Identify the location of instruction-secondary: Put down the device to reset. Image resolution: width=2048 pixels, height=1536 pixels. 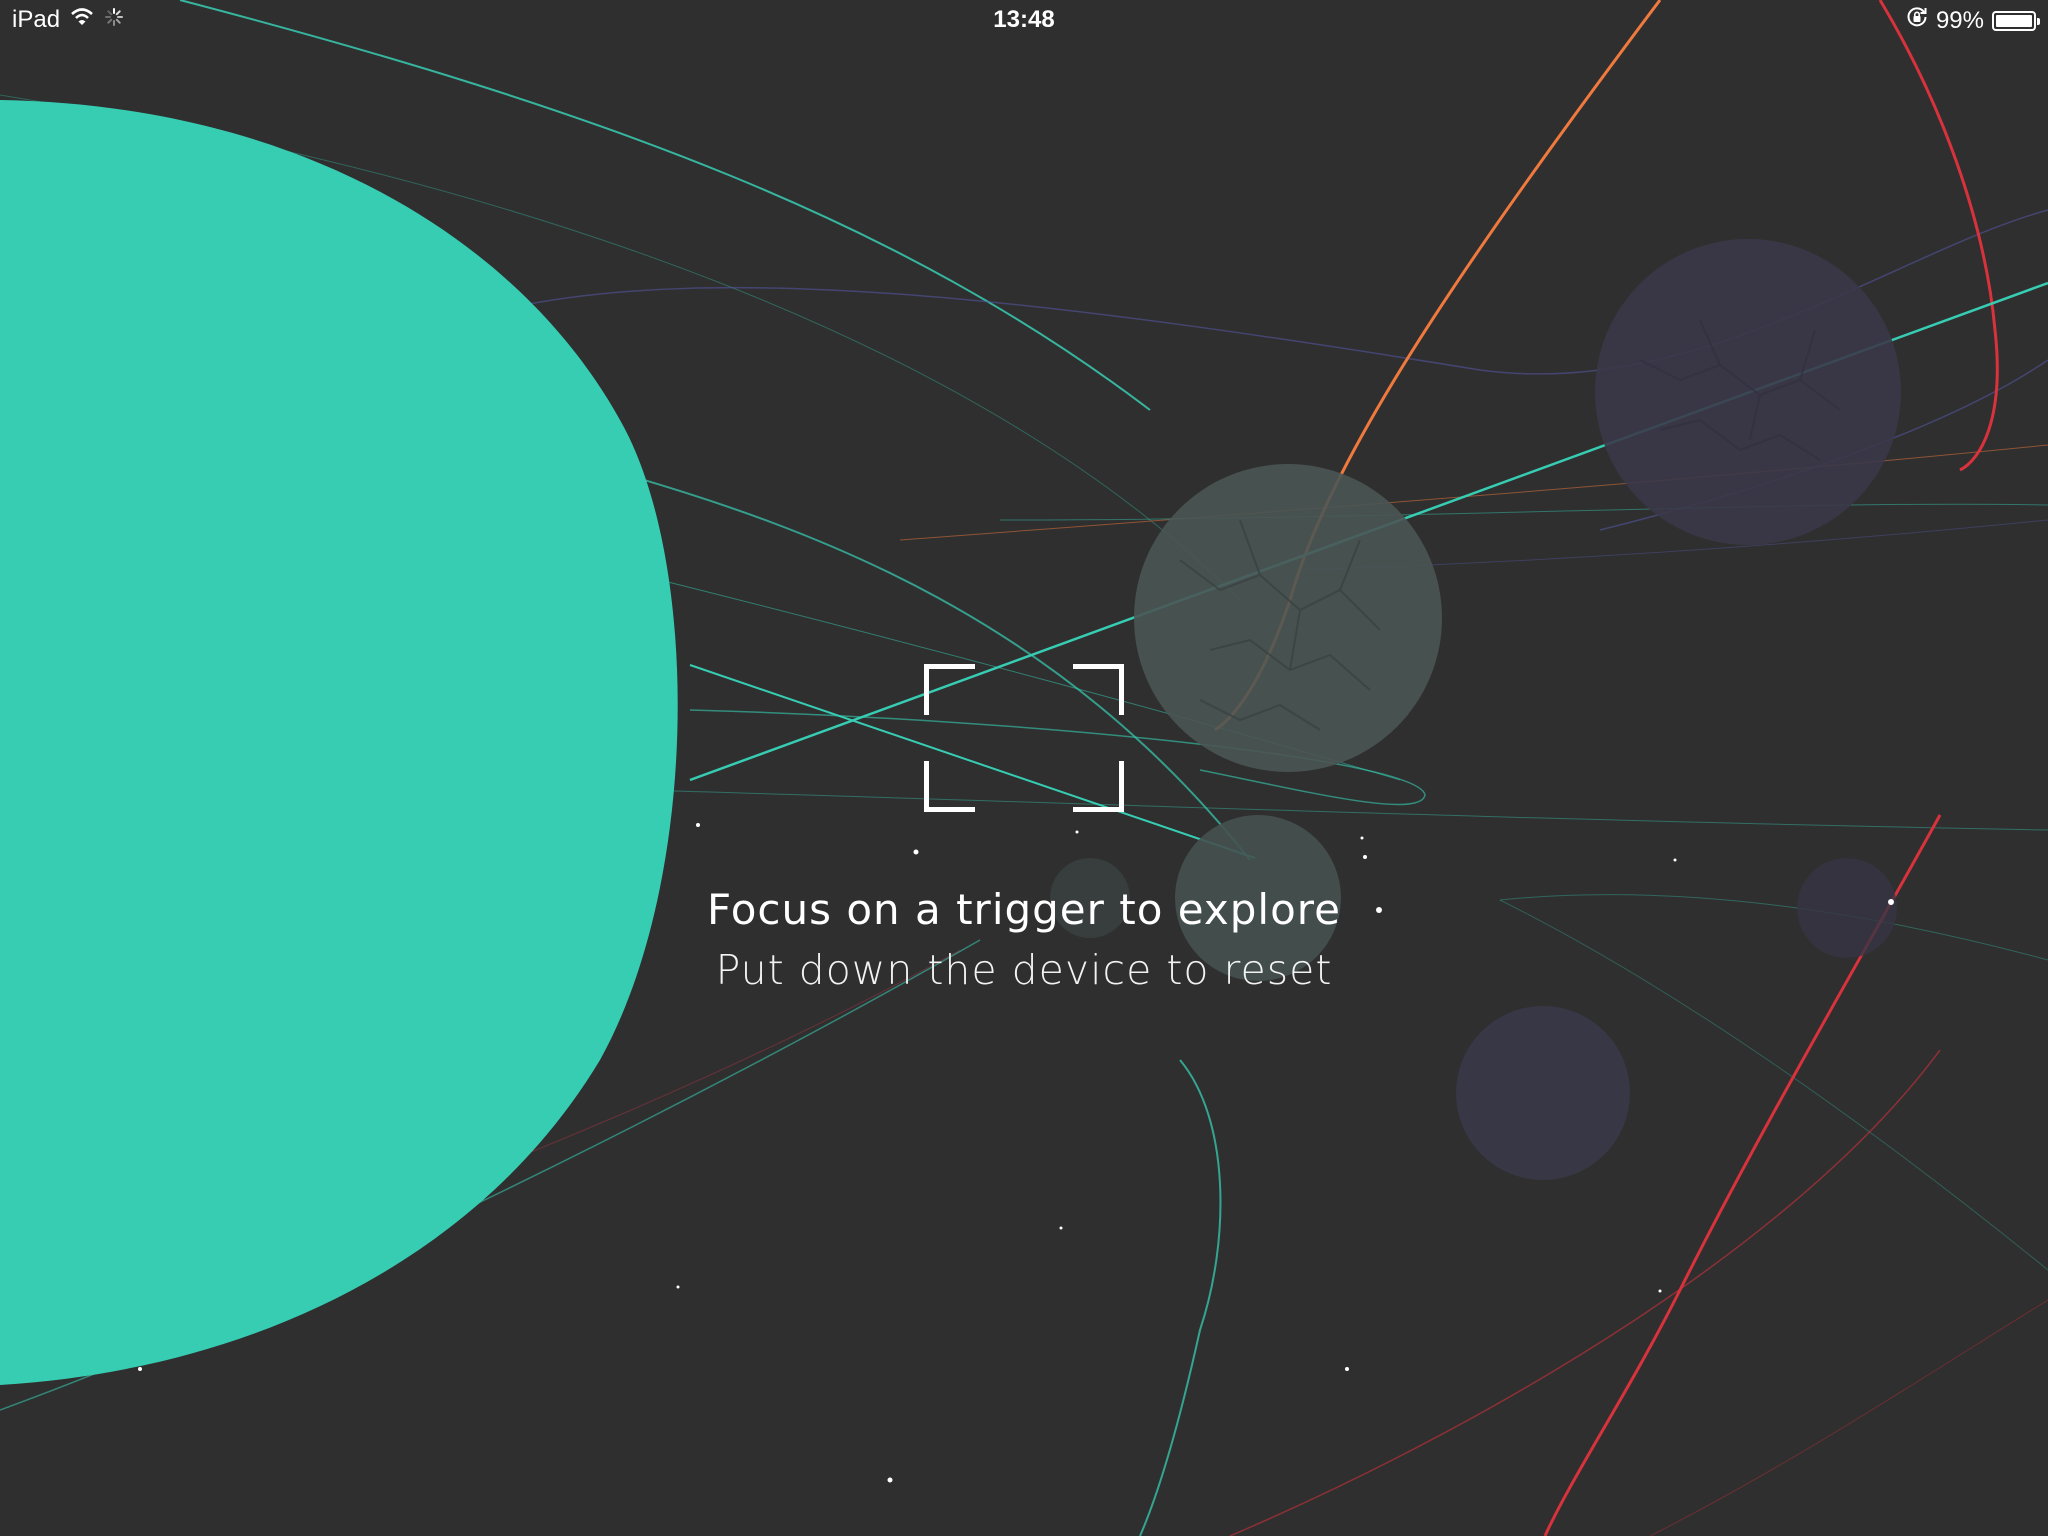
(1024, 970).